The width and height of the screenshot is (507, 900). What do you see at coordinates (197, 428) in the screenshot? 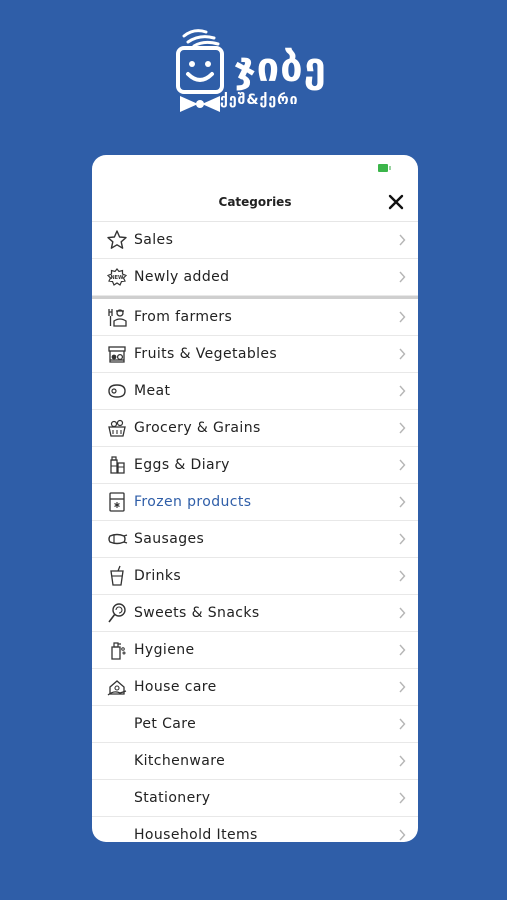
I see `category-label: Grocery & Grains` at bounding box center [197, 428].